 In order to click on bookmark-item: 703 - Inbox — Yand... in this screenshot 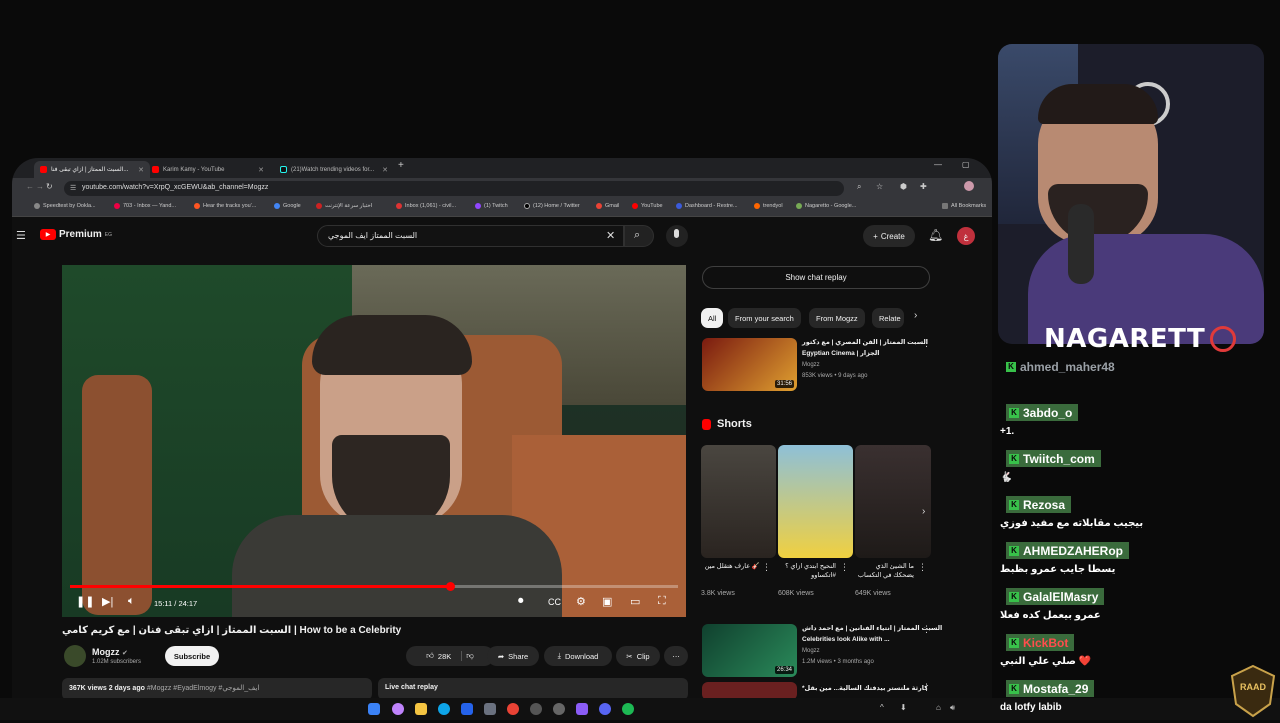, I will do `click(145, 206)`.